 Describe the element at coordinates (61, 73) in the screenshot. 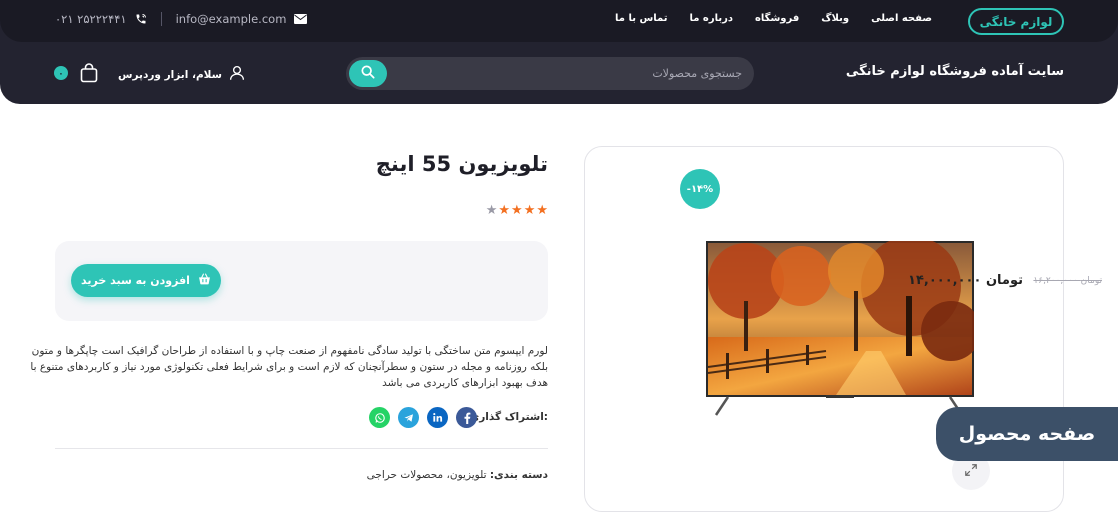

I see `cart-count-badge: ۰` at that location.